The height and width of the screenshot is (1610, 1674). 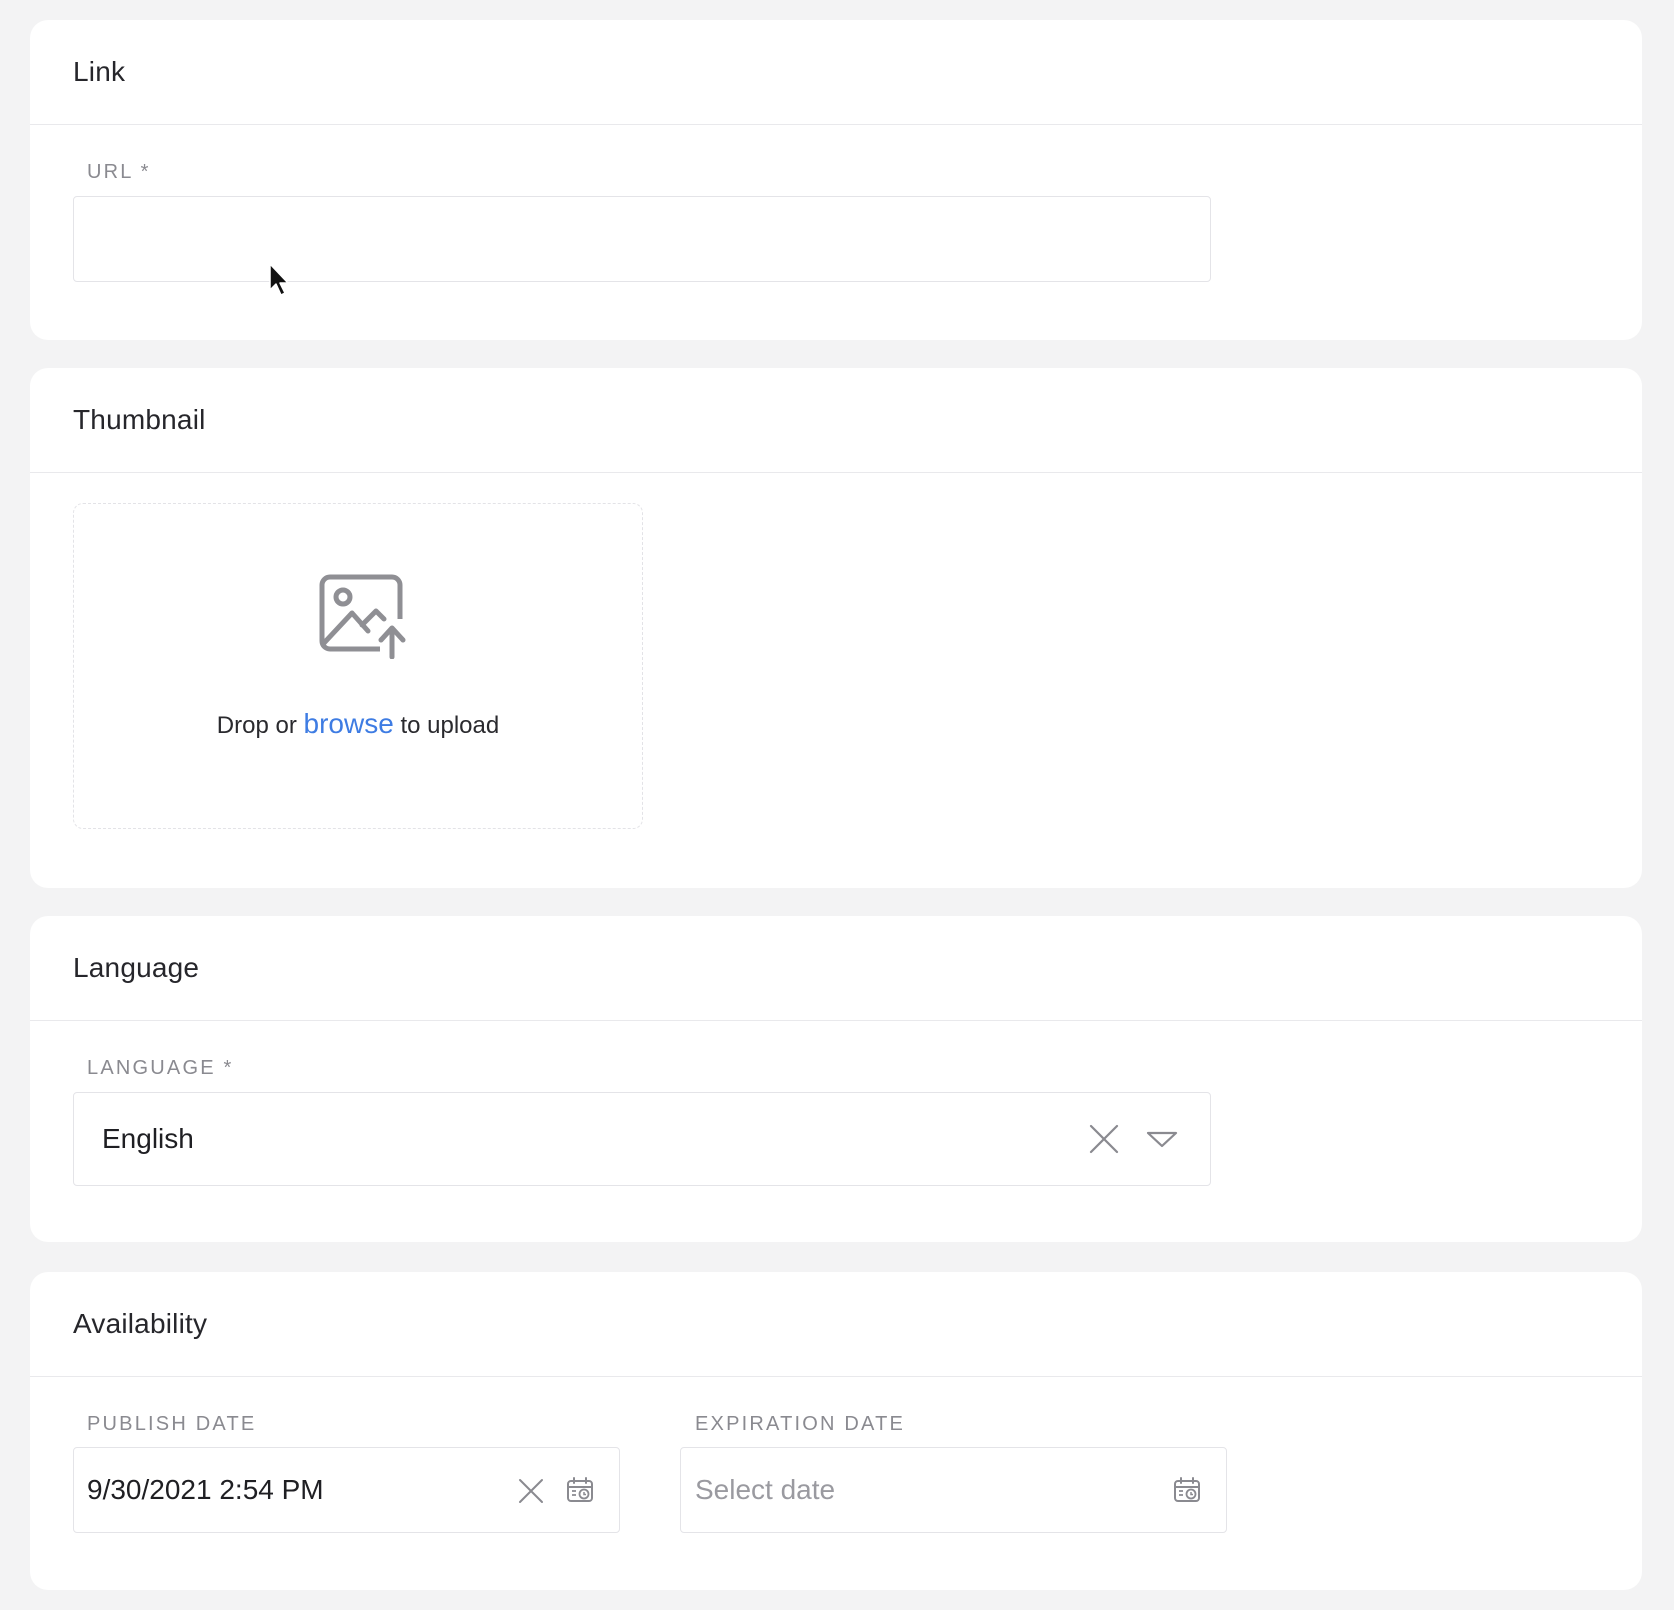 I want to click on publish-date-label: PUBLISH DATE, so click(x=172, y=1424).